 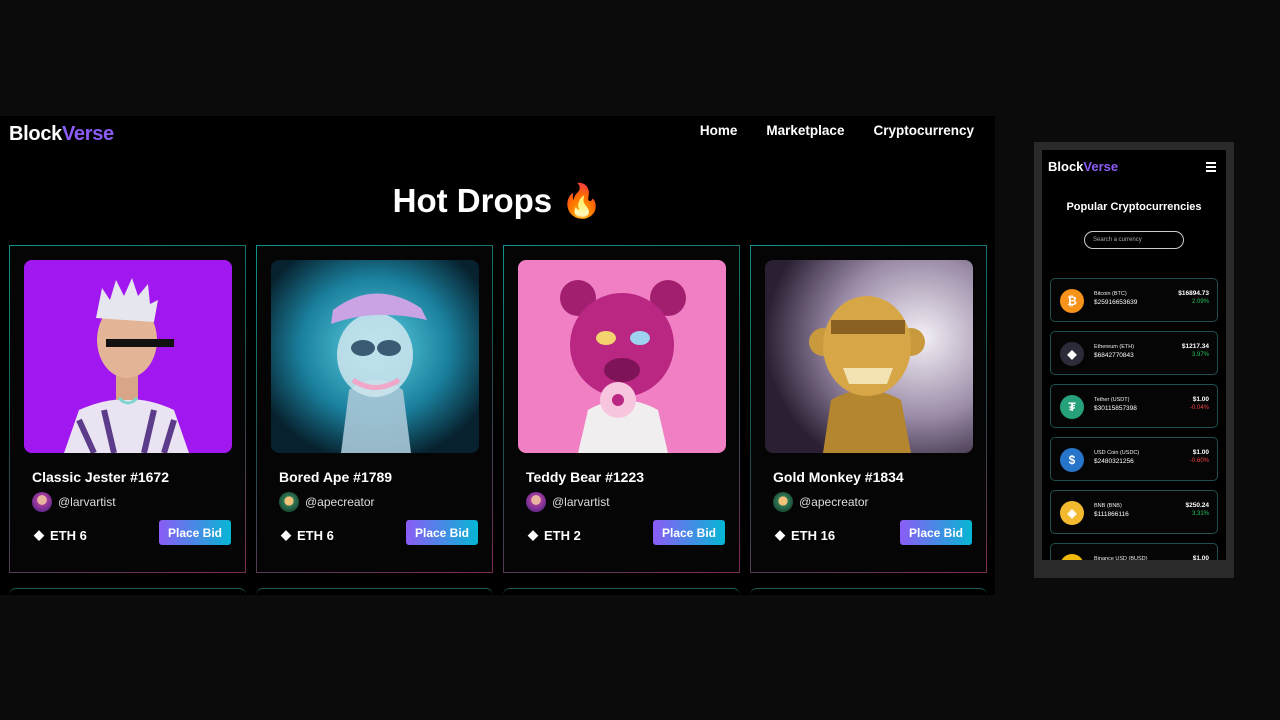 I want to click on coin-row: ◆ Ethereum (ETH) $6842770843 $1217.34 3.97%, so click(x=1134, y=353).